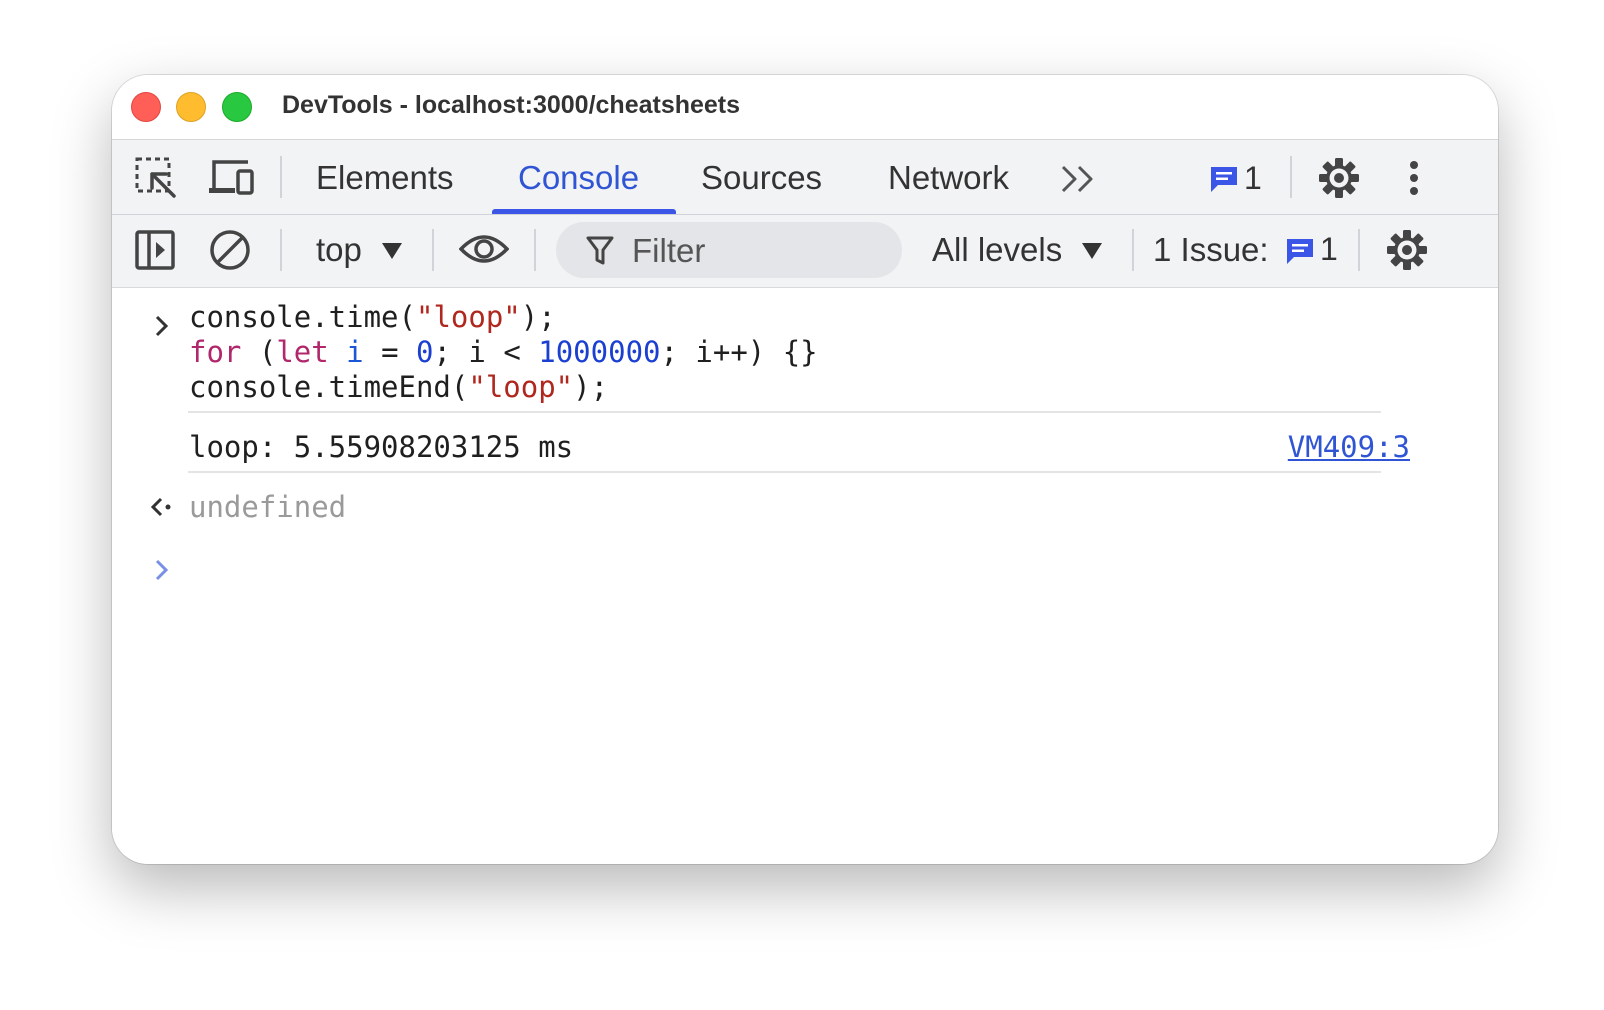 The image size is (1604, 1010). Describe the element at coordinates (390, 352) in the screenshot. I see `code-token: =` at that location.